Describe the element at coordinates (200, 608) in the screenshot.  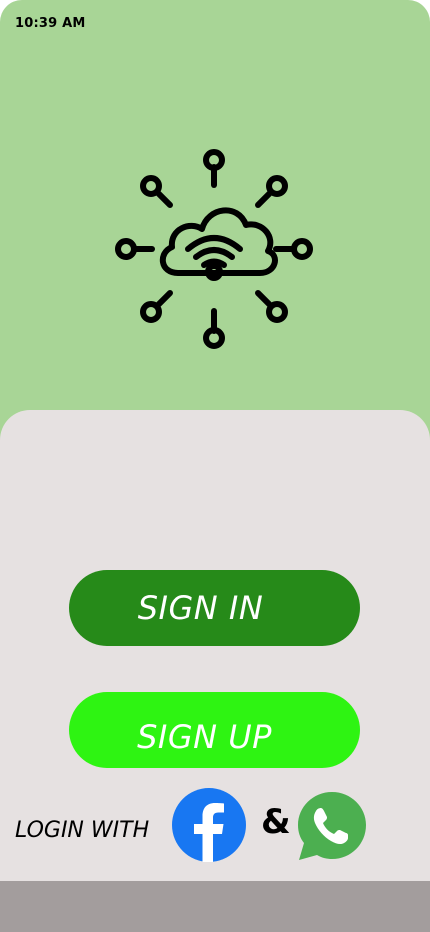
I see `sign-in-label: SIGN IN` at that location.